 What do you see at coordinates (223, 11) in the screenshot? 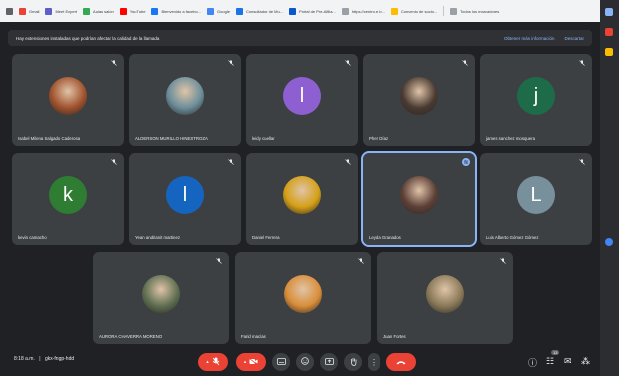
I see `bookmark-label: Google` at bounding box center [223, 11].